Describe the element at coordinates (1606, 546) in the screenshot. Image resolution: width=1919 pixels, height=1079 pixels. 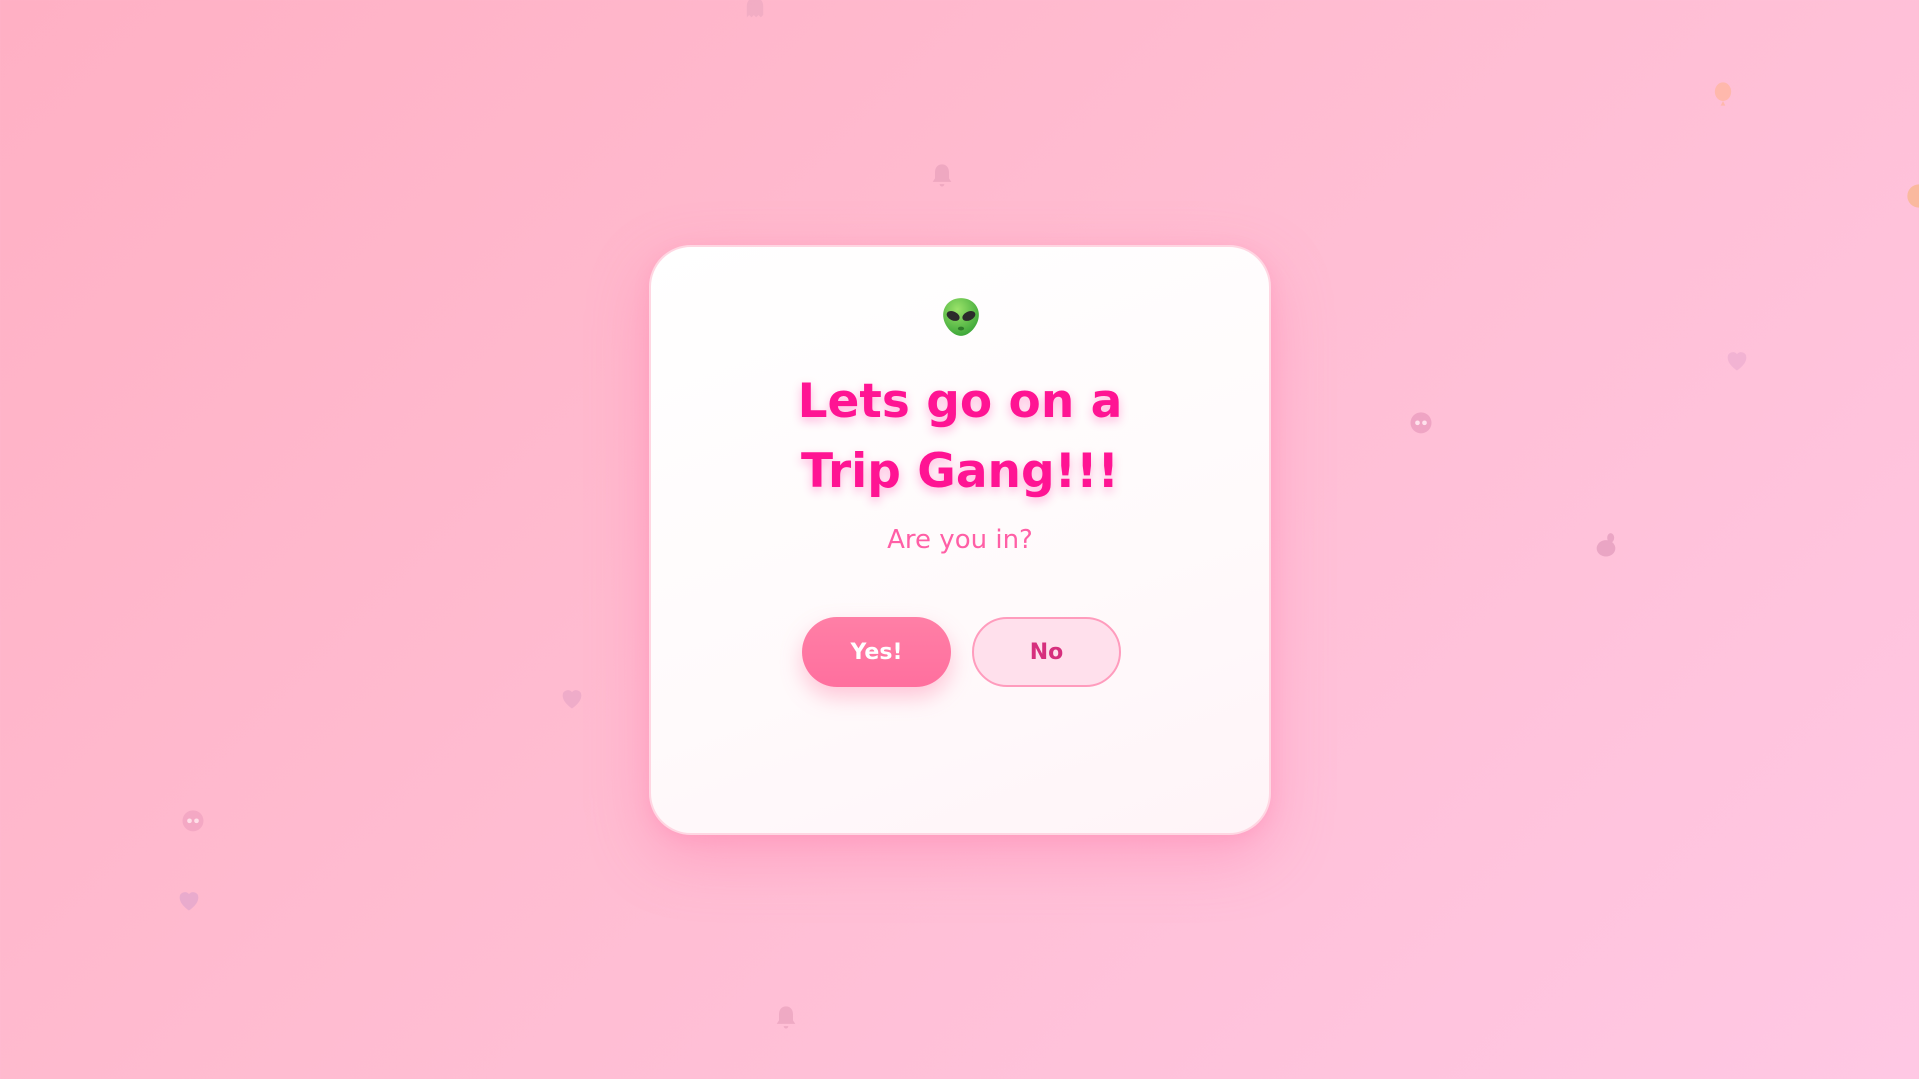
I see `floating-bunny-icon` at that location.